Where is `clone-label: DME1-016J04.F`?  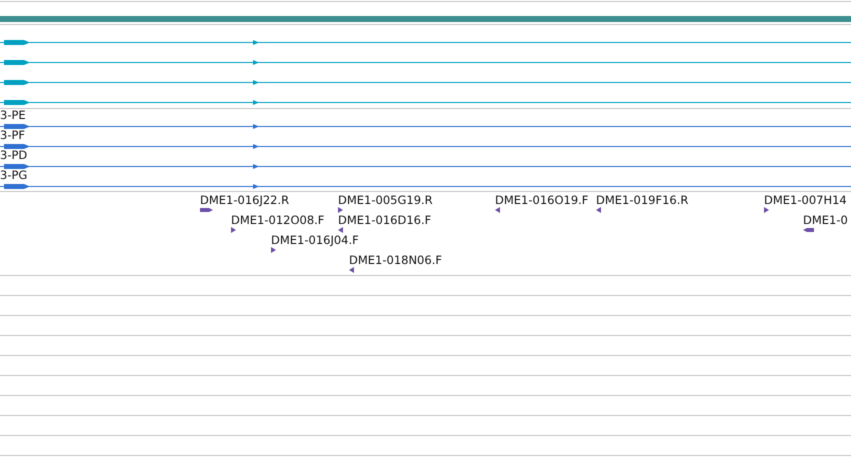
clone-label: DME1-016J04.F is located at coordinates (315, 240).